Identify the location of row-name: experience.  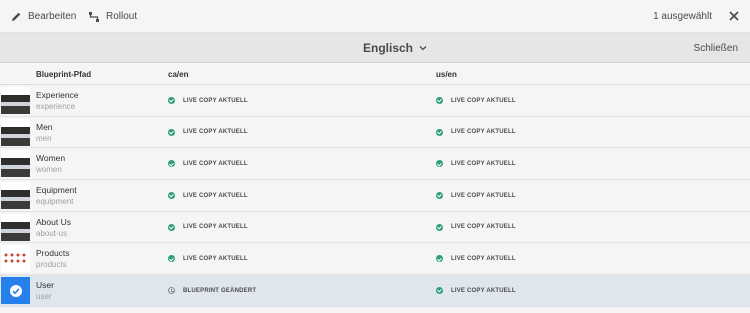
(56, 106).